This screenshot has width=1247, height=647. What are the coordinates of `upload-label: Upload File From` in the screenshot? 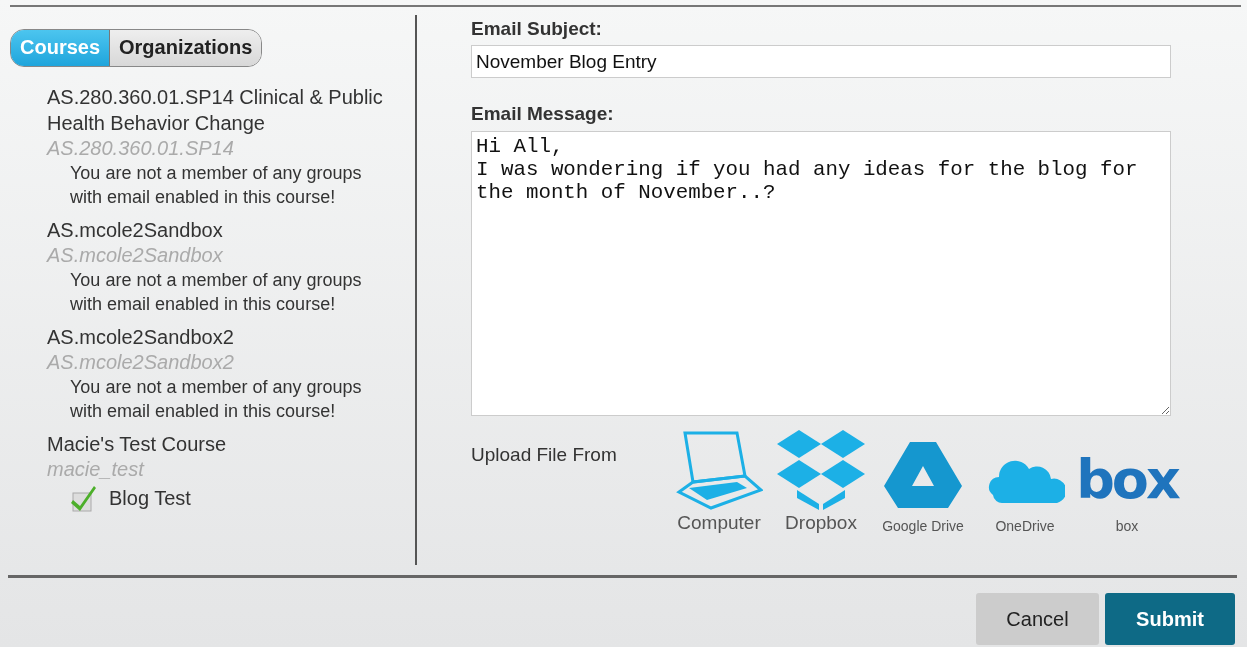 It's located at (544, 455).